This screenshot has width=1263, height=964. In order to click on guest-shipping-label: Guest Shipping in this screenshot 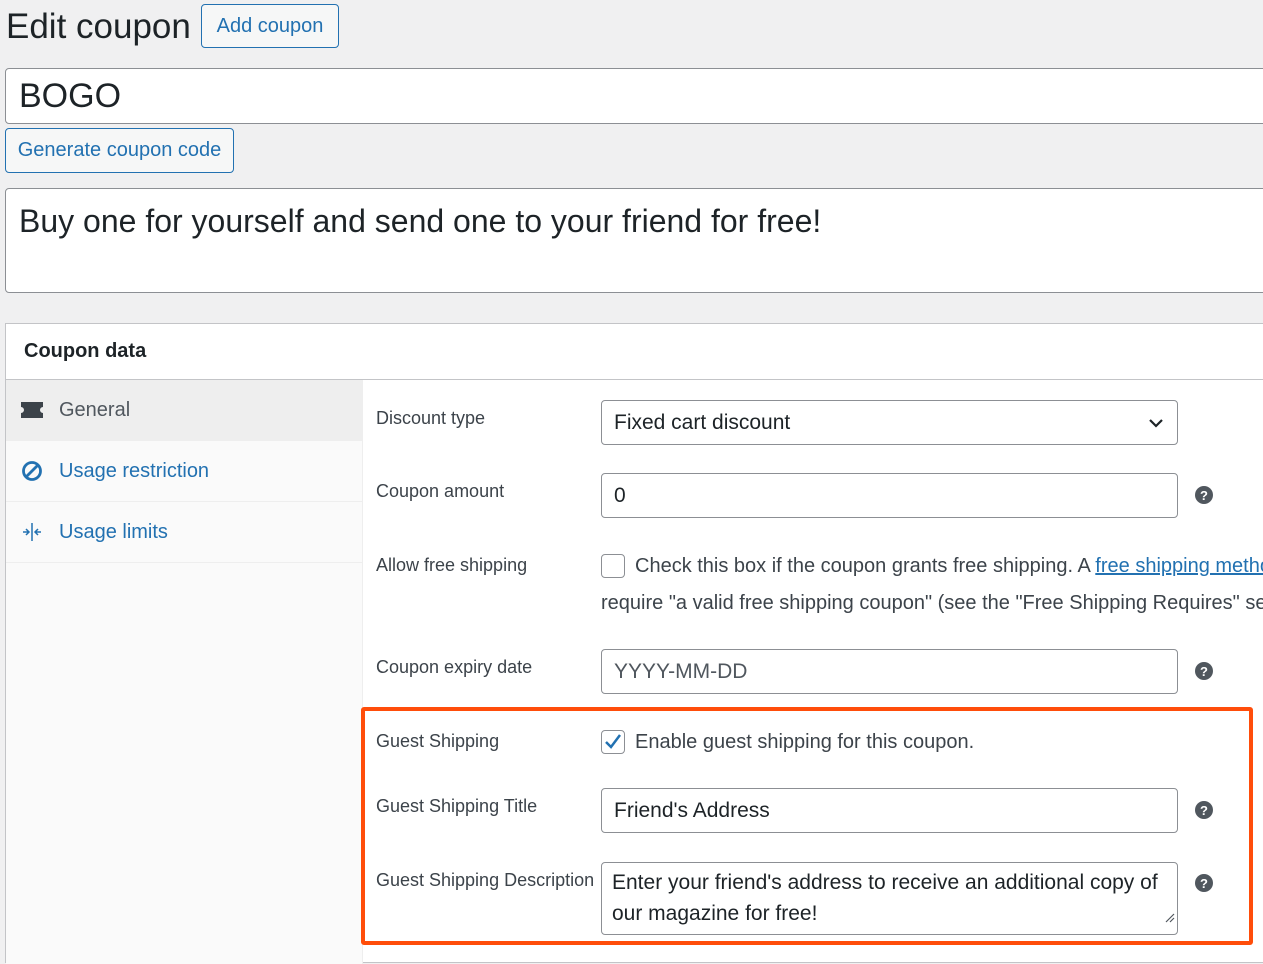, I will do `click(438, 741)`.